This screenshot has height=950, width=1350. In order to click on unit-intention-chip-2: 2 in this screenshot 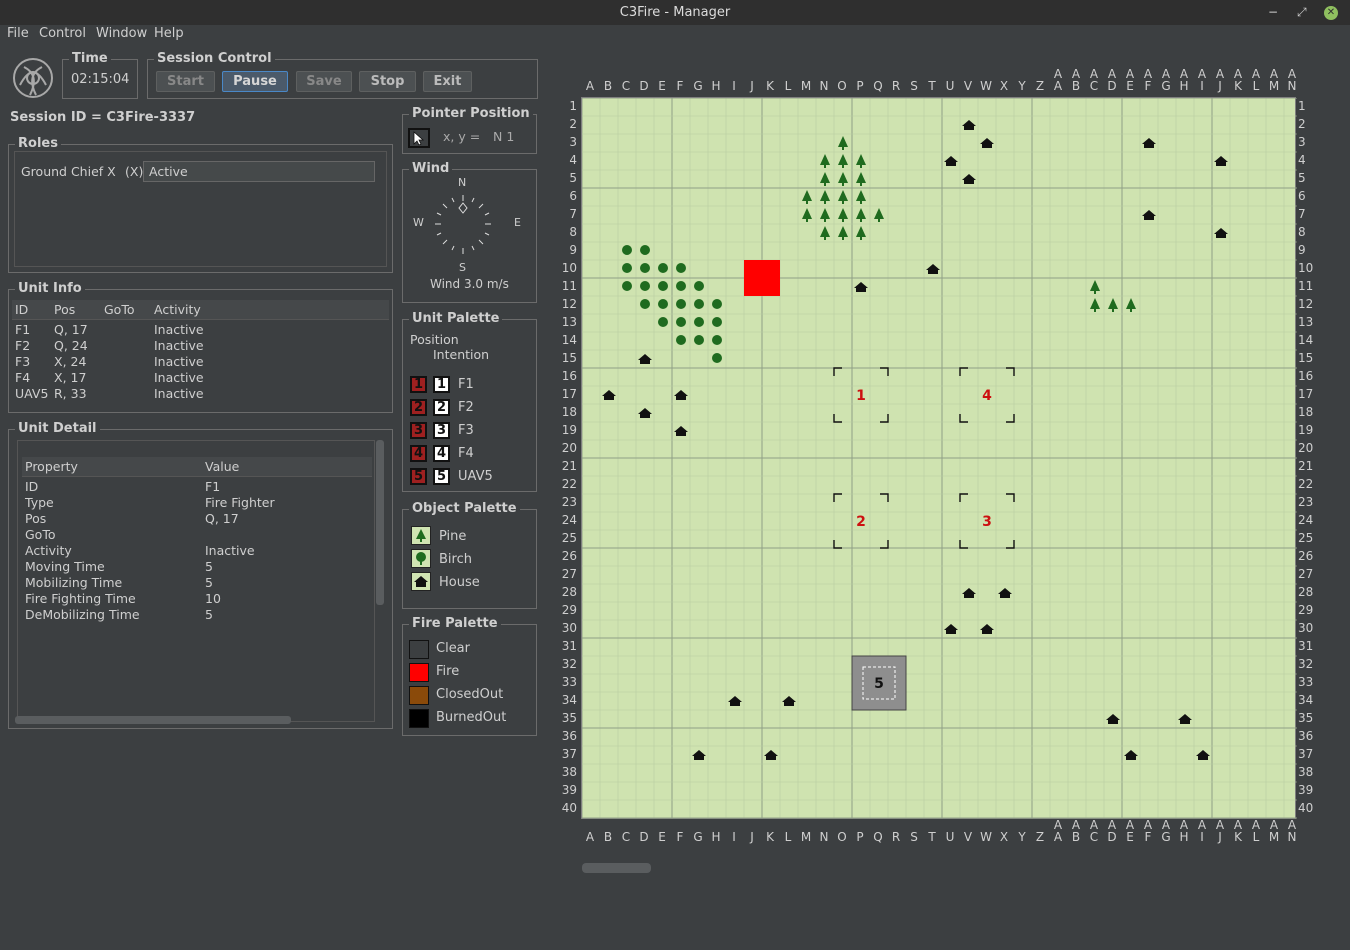, I will do `click(441, 407)`.